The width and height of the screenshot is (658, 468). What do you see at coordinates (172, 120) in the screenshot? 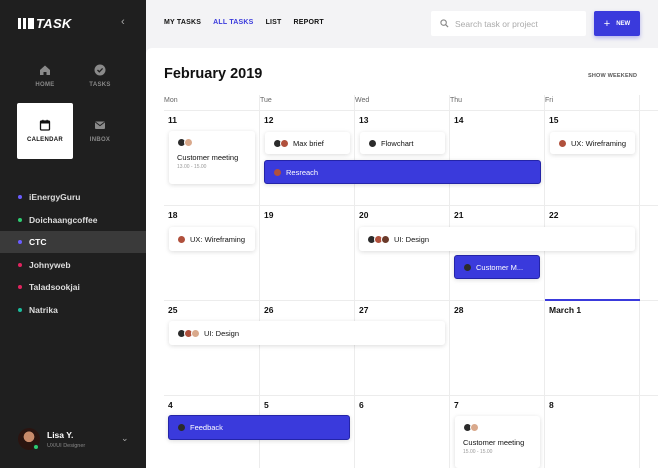
I see `day-number: 11` at bounding box center [172, 120].